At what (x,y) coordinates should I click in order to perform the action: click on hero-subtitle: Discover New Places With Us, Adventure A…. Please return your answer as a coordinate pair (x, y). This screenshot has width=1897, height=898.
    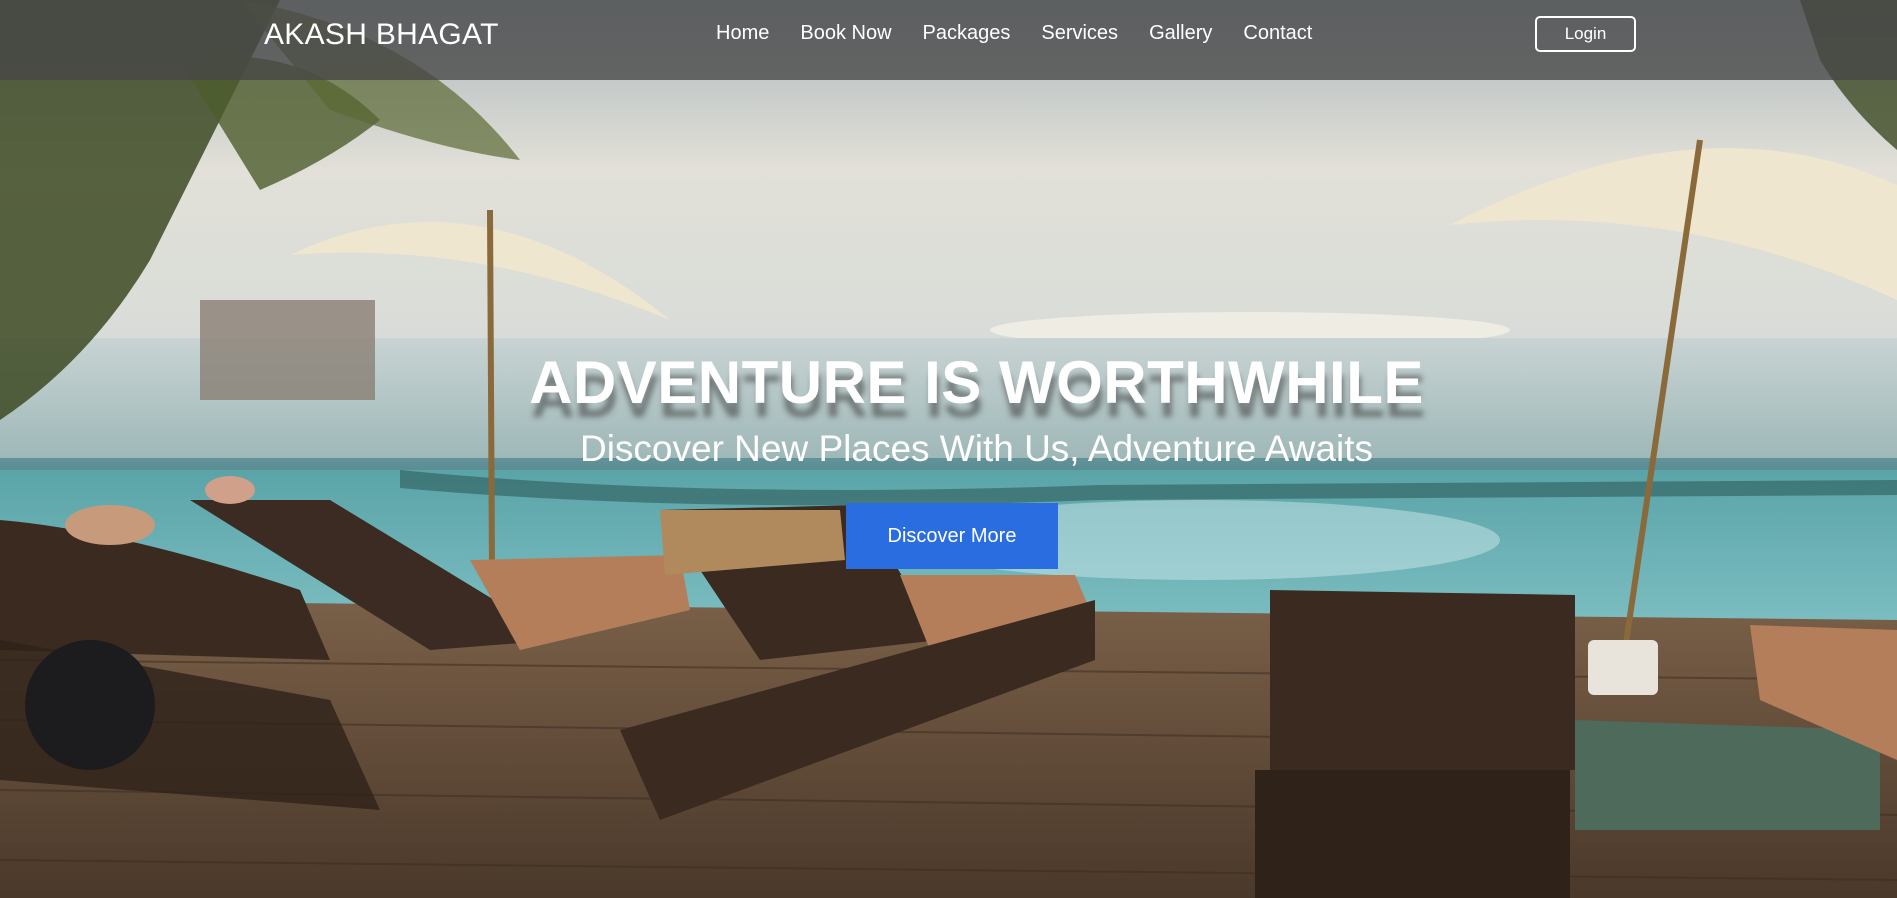
    Looking at the image, I should click on (976, 448).